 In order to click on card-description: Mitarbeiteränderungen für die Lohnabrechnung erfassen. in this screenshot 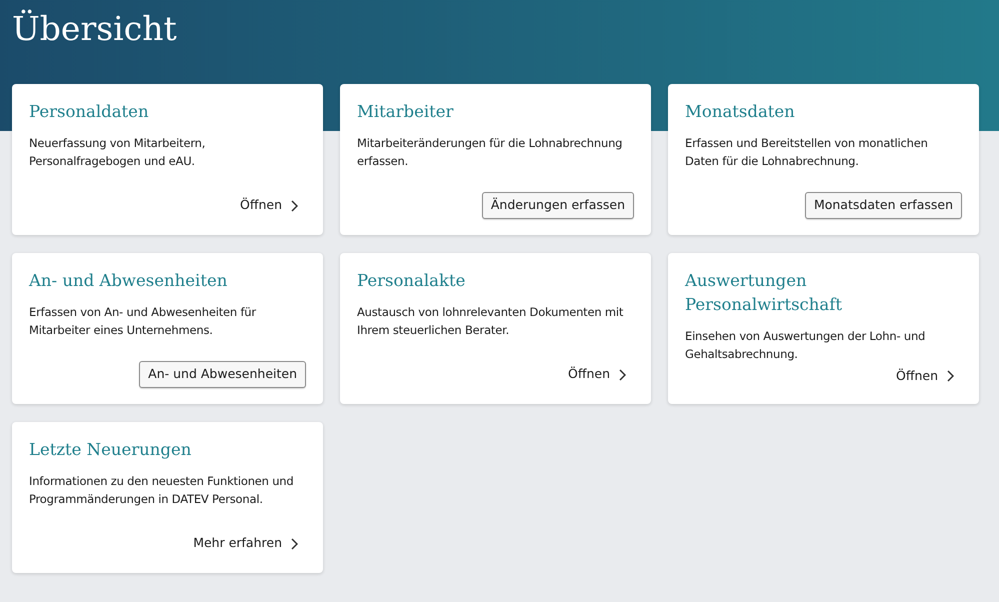, I will do `click(490, 152)`.